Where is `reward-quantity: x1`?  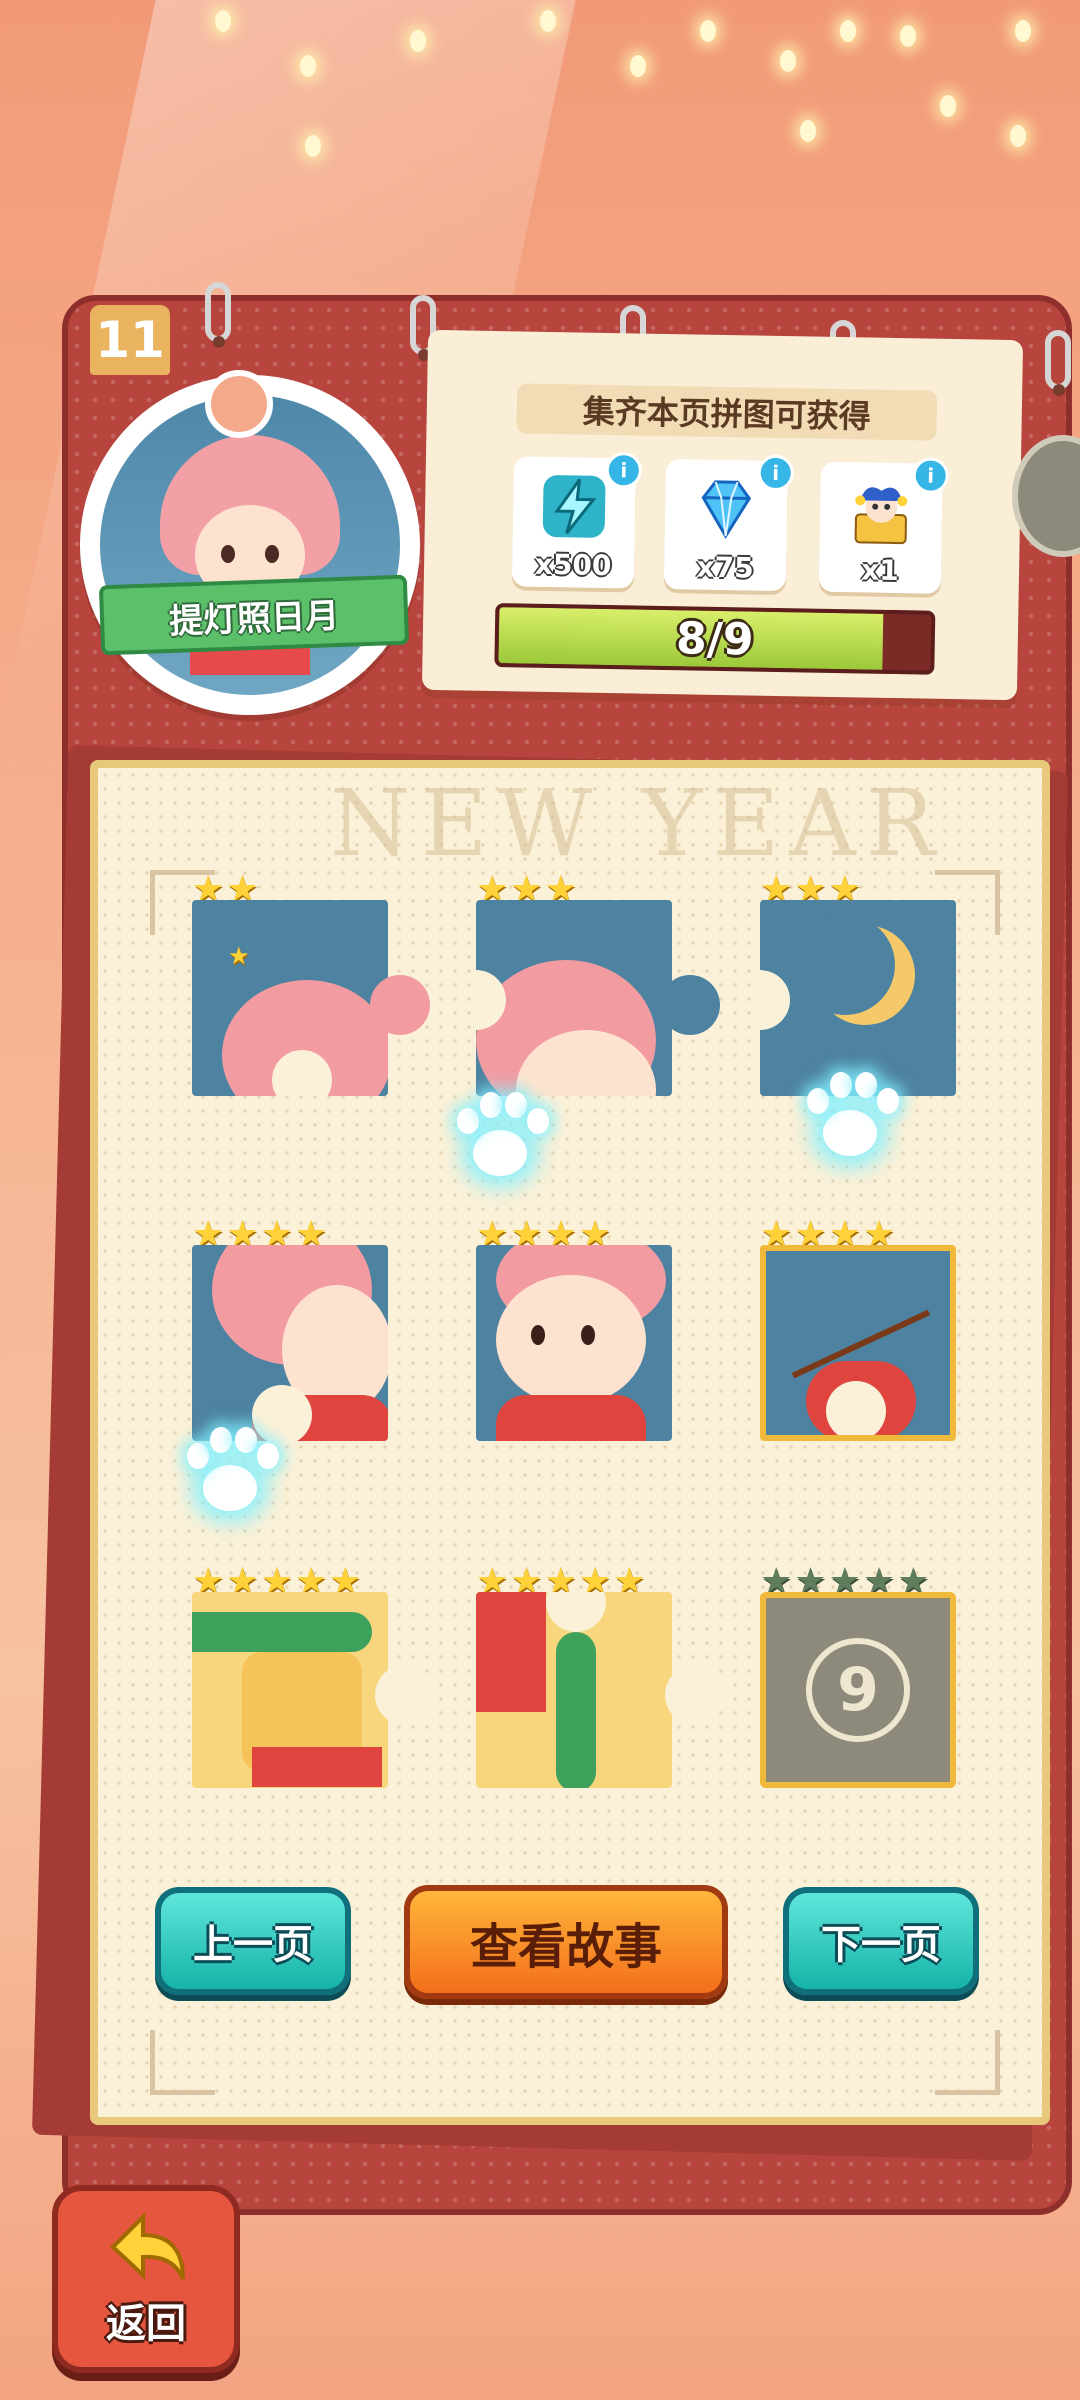 reward-quantity: x1 is located at coordinates (880, 570).